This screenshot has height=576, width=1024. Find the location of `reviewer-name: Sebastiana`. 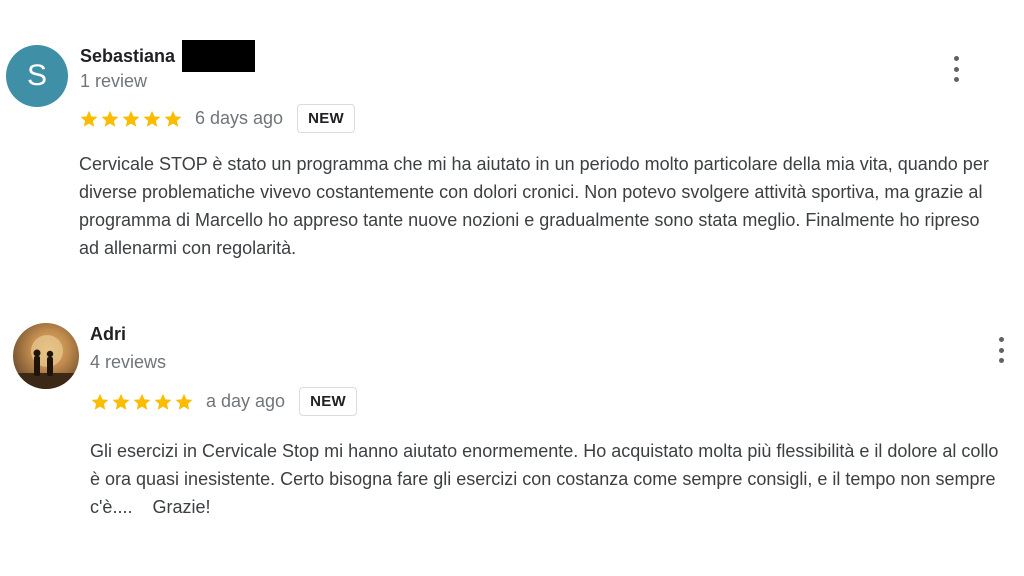

reviewer-name: Sebastiana is located at coordinates (127, 56).